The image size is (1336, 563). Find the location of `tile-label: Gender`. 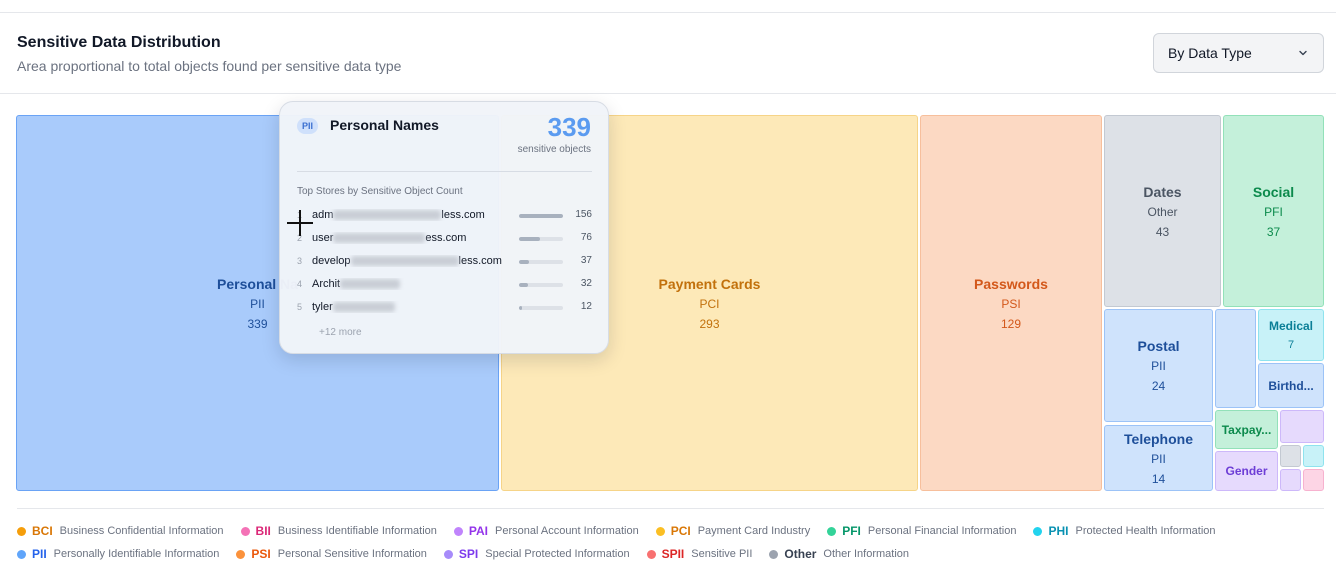

tile-label: Gender is located at coordinates (1246, 471).